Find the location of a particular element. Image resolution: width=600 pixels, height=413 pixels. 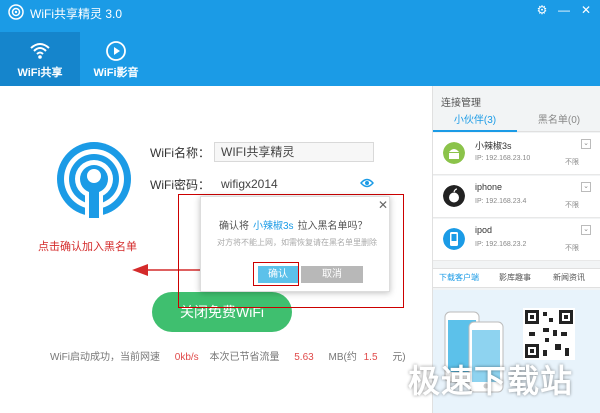

device-name: iphone is located at coordinates (489, 187).